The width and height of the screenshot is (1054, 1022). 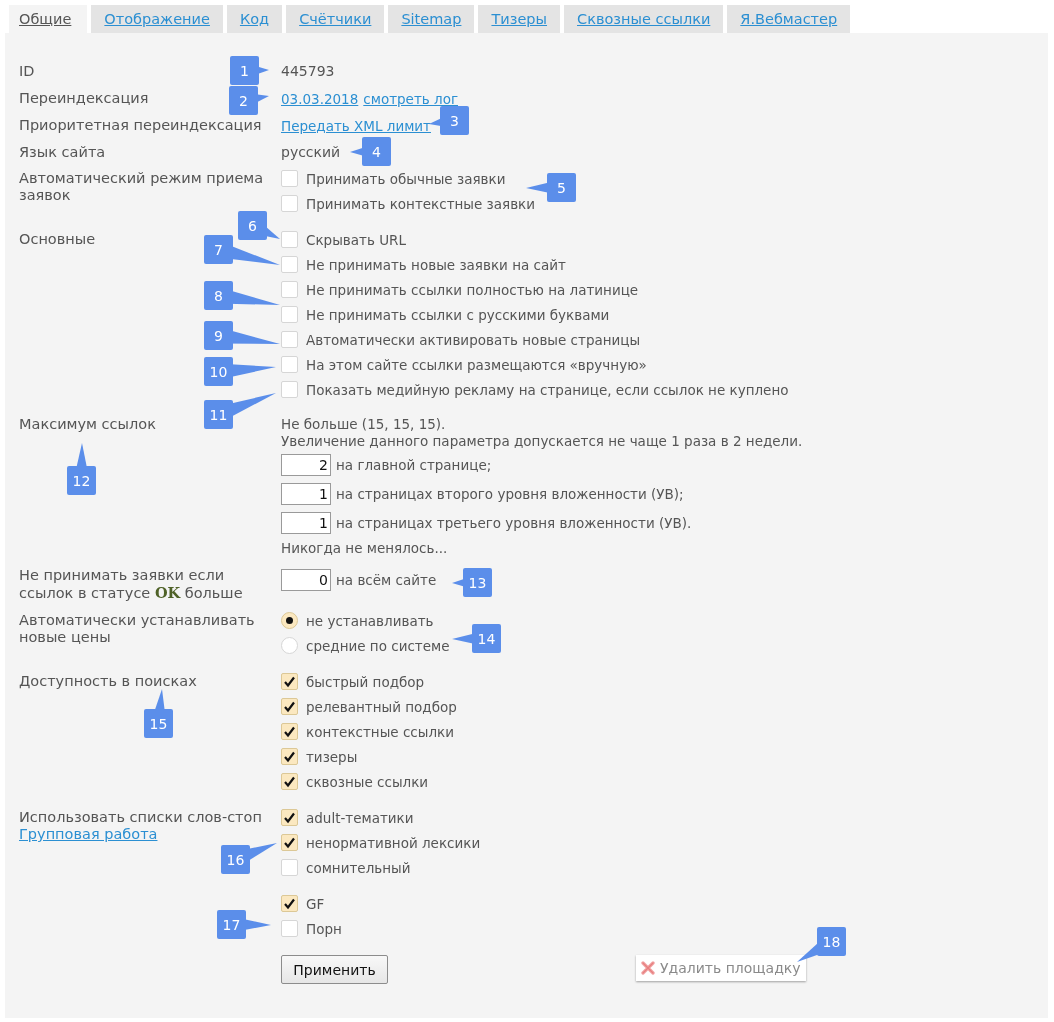 I want to click on field-value: русский, so click(x=311, y=152).